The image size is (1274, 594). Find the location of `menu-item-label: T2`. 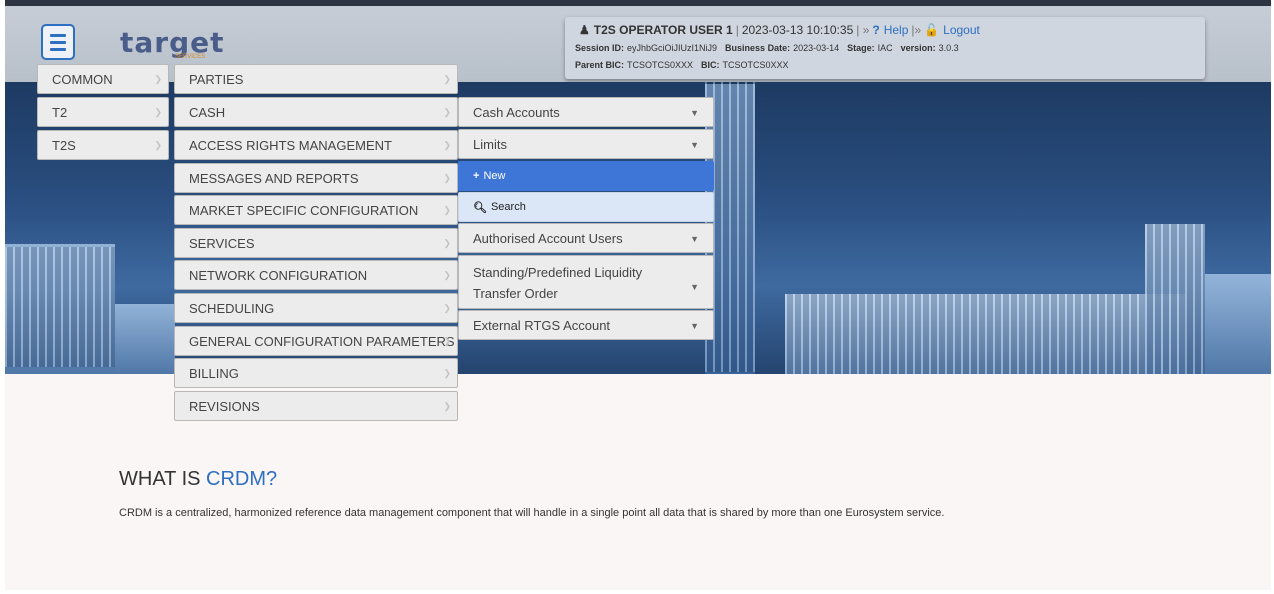

menu-item-label: T2 is located at coordinates (60, 112).